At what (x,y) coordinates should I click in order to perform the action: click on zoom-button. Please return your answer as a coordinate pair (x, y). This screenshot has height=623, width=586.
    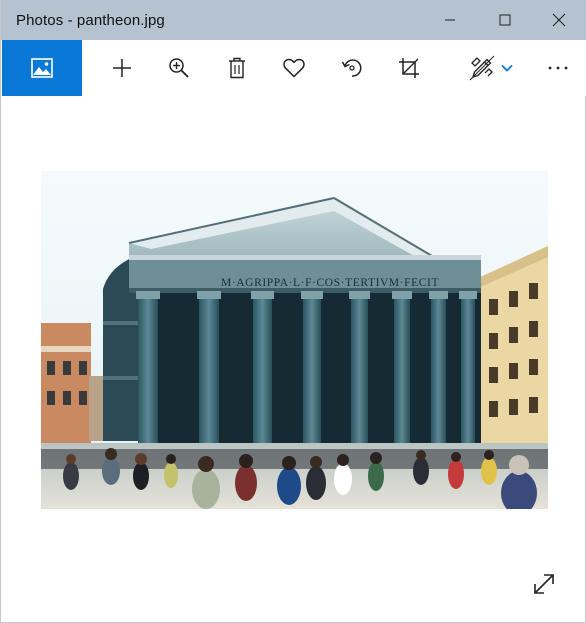
    Looking at the image, I should click on (179, 68).